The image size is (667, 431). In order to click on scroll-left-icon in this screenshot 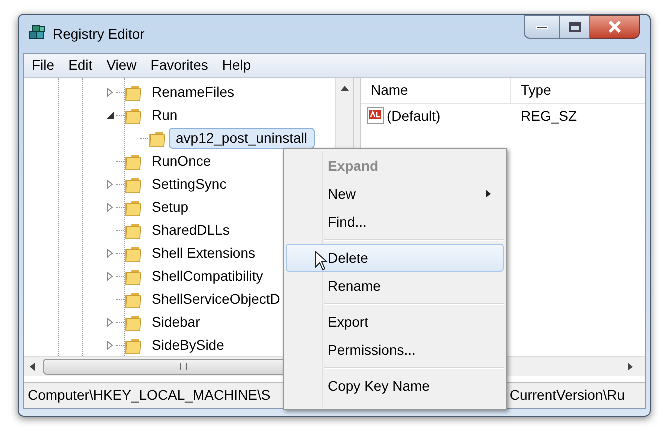, I will do `click(32, 366)`.